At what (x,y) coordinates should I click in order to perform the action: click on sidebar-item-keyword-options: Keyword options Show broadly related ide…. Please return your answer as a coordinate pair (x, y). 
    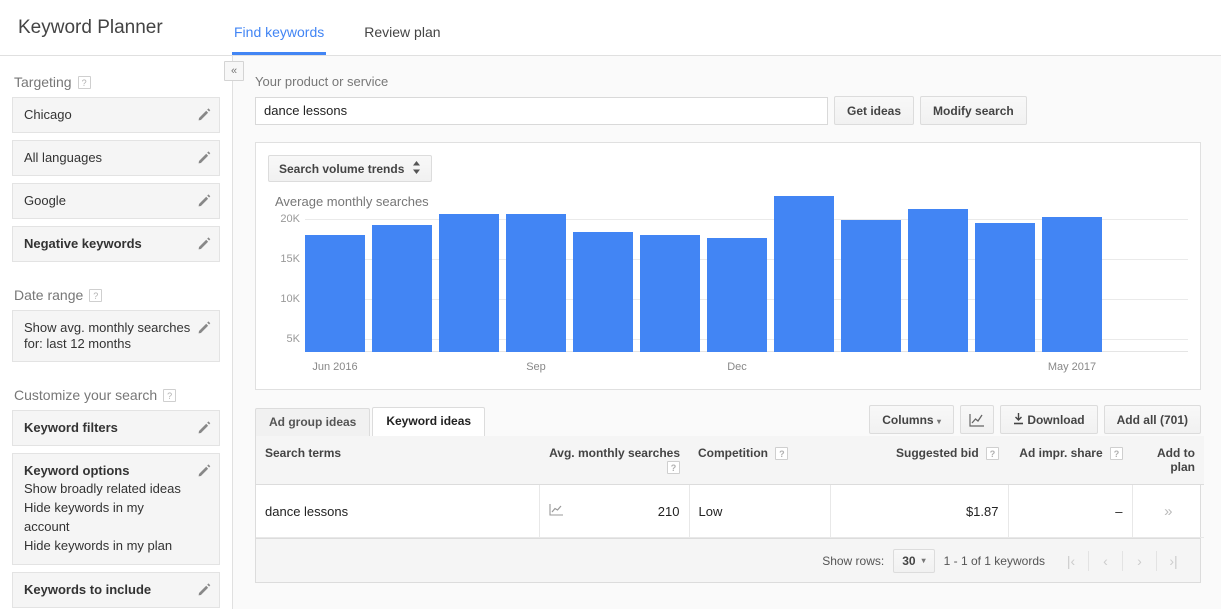
    Looking at the image, I should click on (116, 509).